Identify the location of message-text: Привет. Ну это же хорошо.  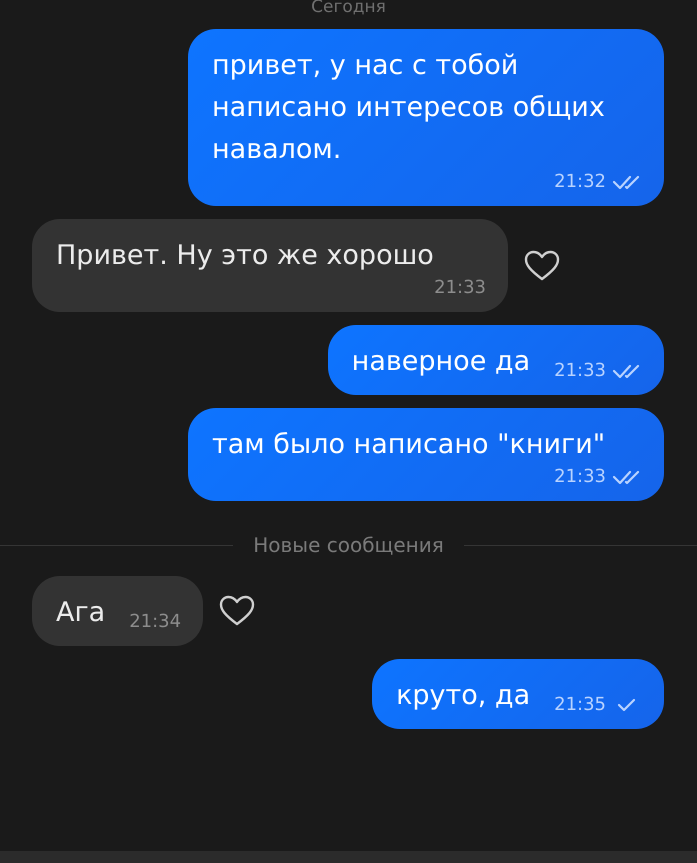
(245, 256).